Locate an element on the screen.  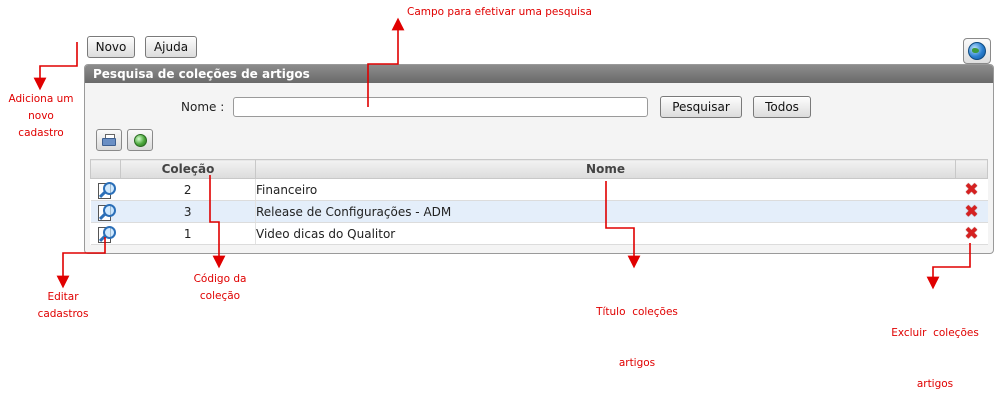
export-button is located at coordinates (140, 140).